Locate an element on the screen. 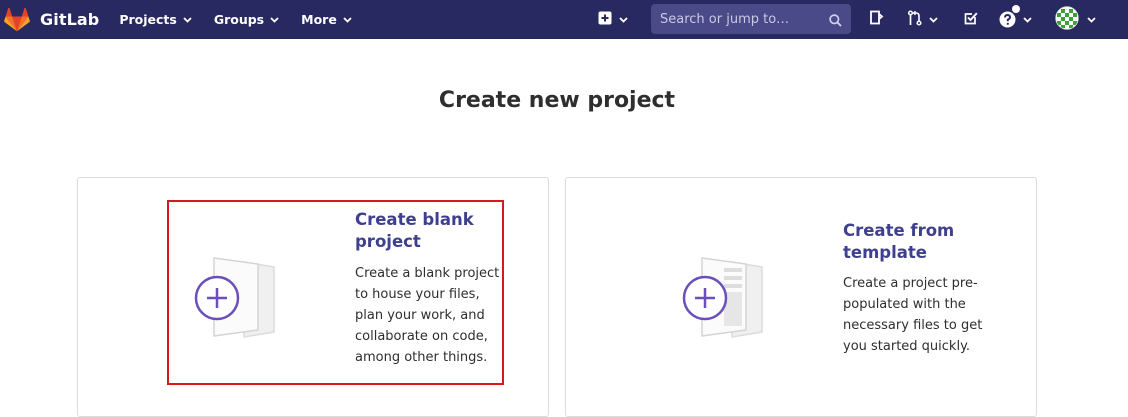 The image size is (1128, 417). blank-card-desc-line: Create a blank project is located at coordinates (427, 273).